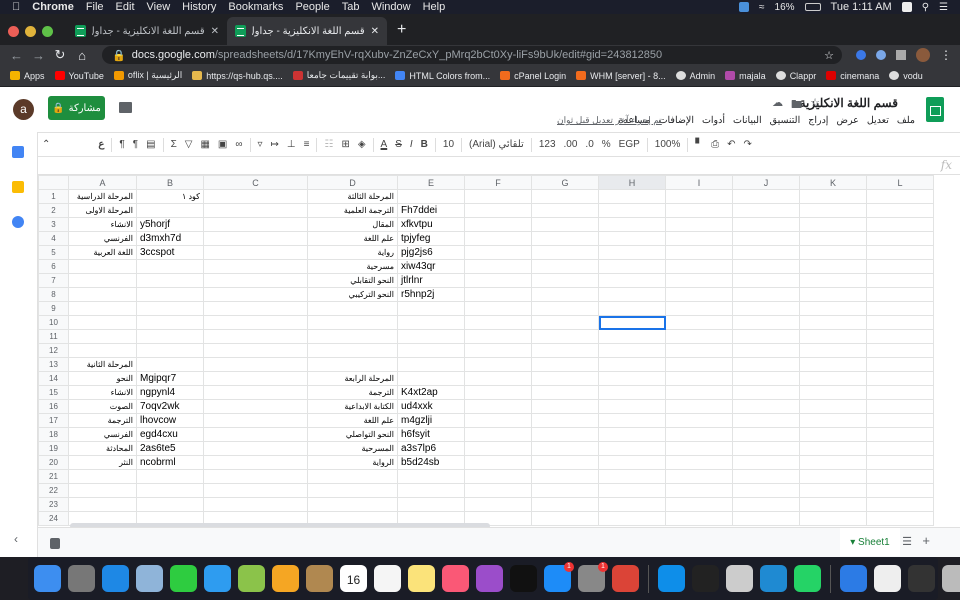  What do you see at coordinates (255, 350) in the screenshot?
I see `cell-c12` at bounding box center [255, 350].